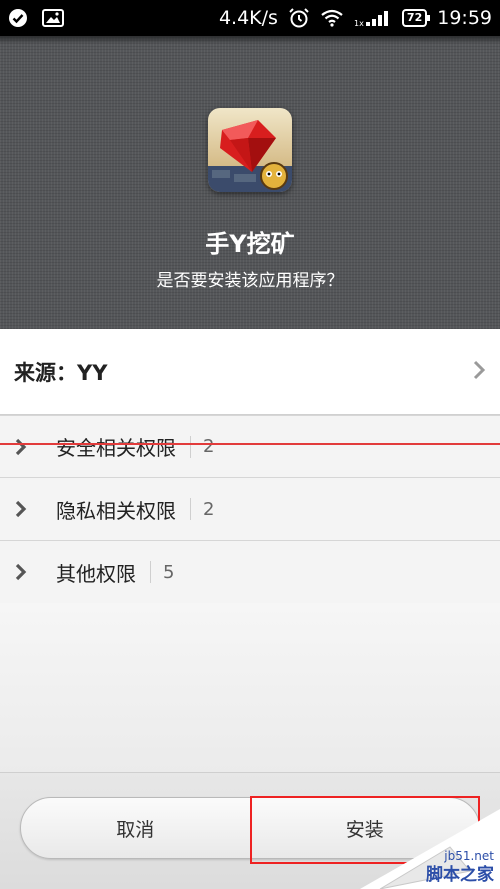  I want to click on network-speed: 4.4K/s, so click(248, 18).